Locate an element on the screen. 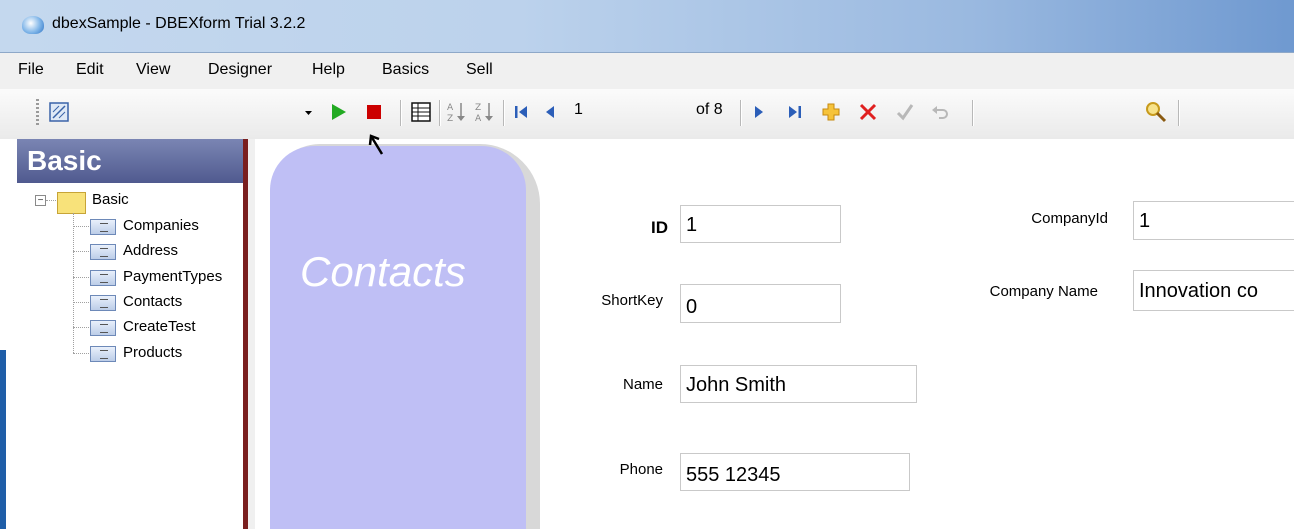 The height and width of the screenshot is (529, 1294). companyname-label: Company Name is located at coordinates (1043, 291).